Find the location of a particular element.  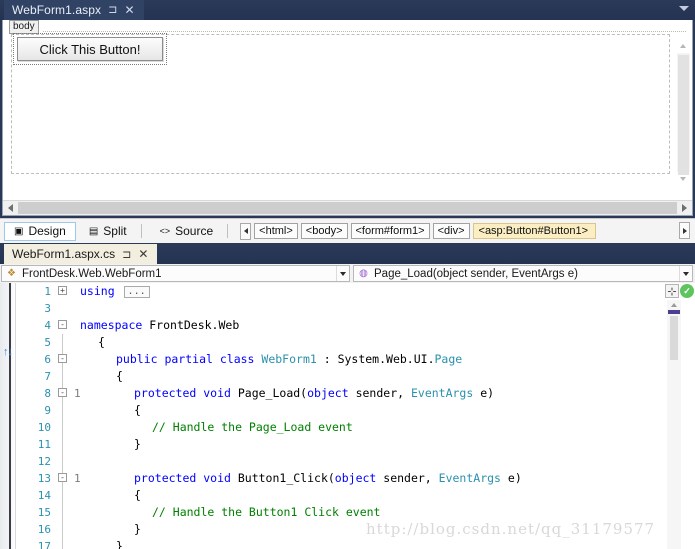

code-text: { is located at coordinates (119, 376).